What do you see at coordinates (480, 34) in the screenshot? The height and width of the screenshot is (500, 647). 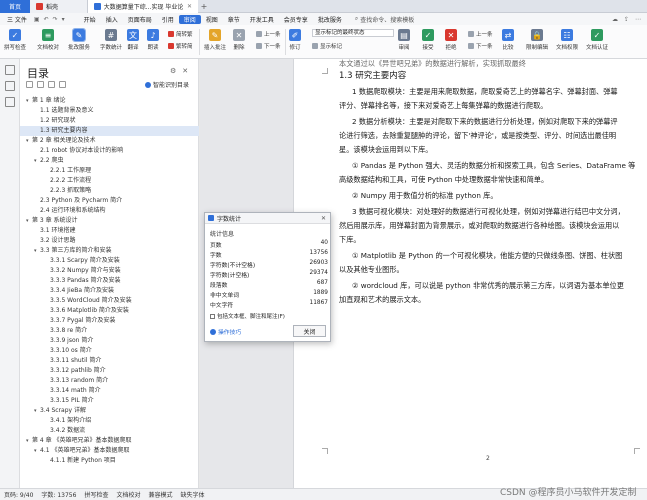 I see `prev-change-button: 上一条` at bounding box center [480, 34].